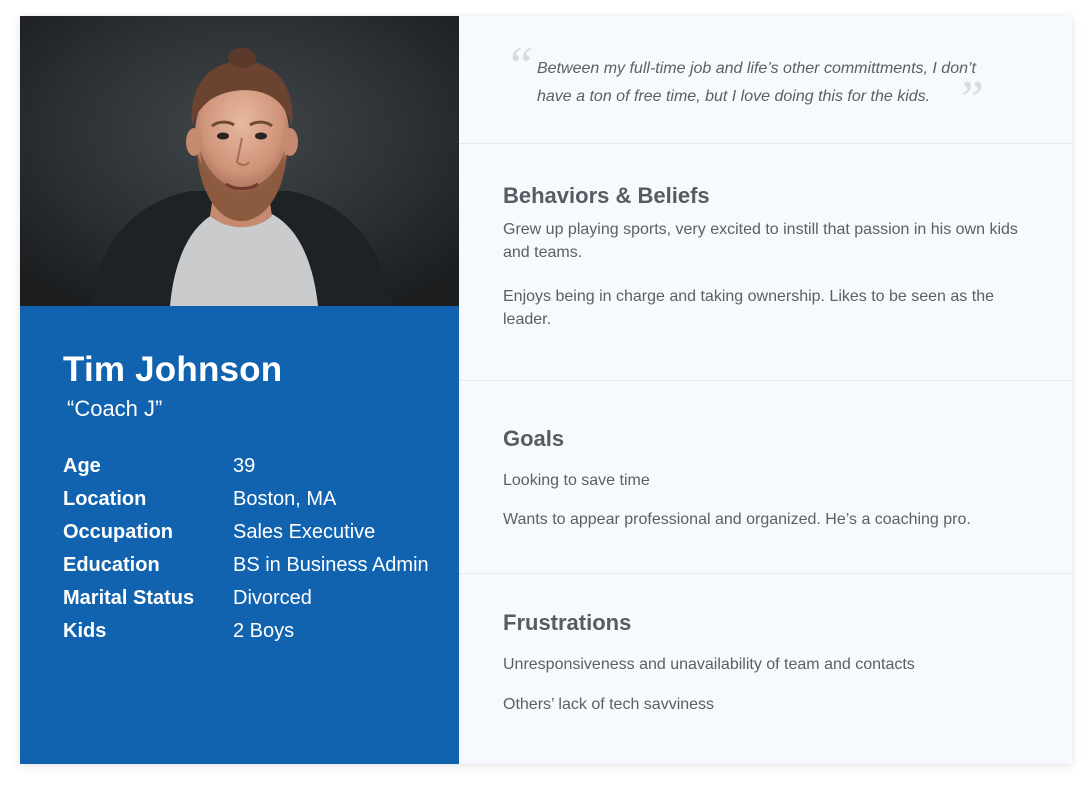 The image size is (1092, 788). I want to click on fact-row-location: Location Boston, MA, so click(261, 499).